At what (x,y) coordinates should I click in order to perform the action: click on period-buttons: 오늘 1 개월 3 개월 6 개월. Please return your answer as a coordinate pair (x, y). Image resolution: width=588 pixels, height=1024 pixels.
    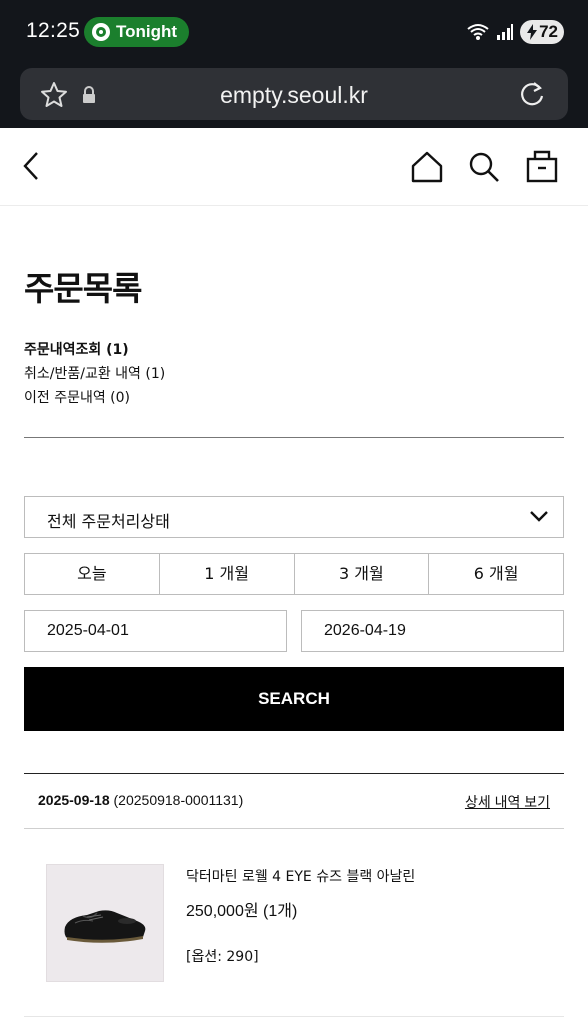
    Looking at the image, I should click on (294, 574).